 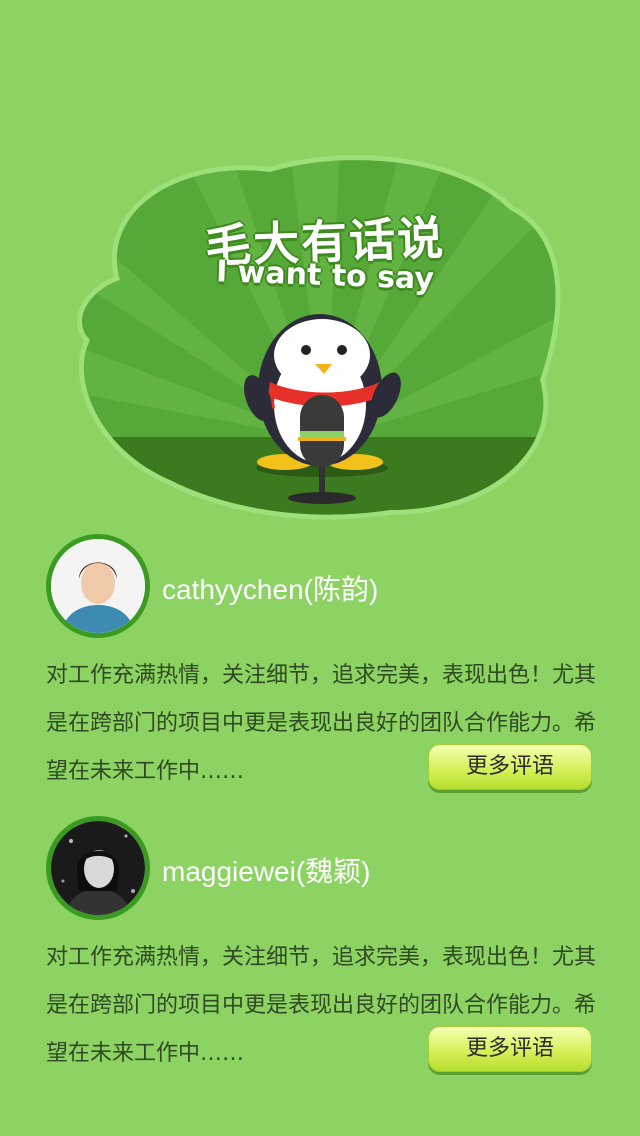 I want to click on reviewer-name: maggiewei(魏颖), so click(x=266, y=871).